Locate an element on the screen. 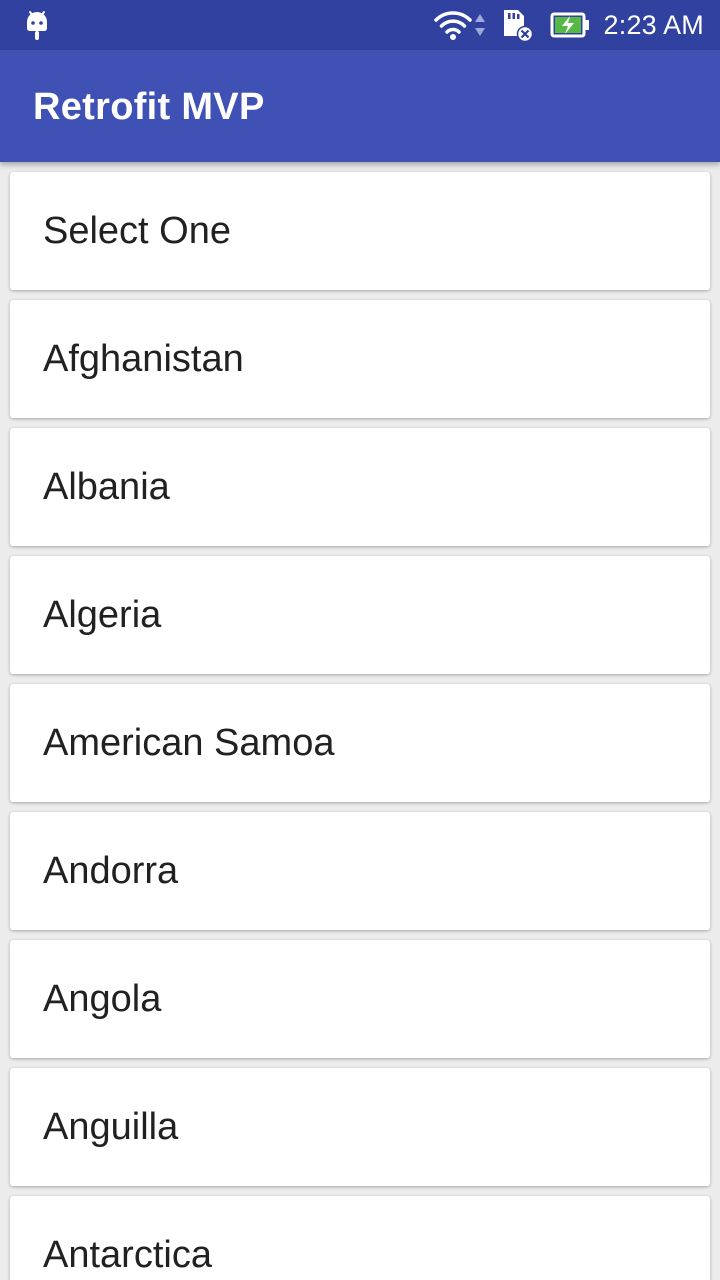  status-bar: 2:23 AM is located at coordinates (360, 25).